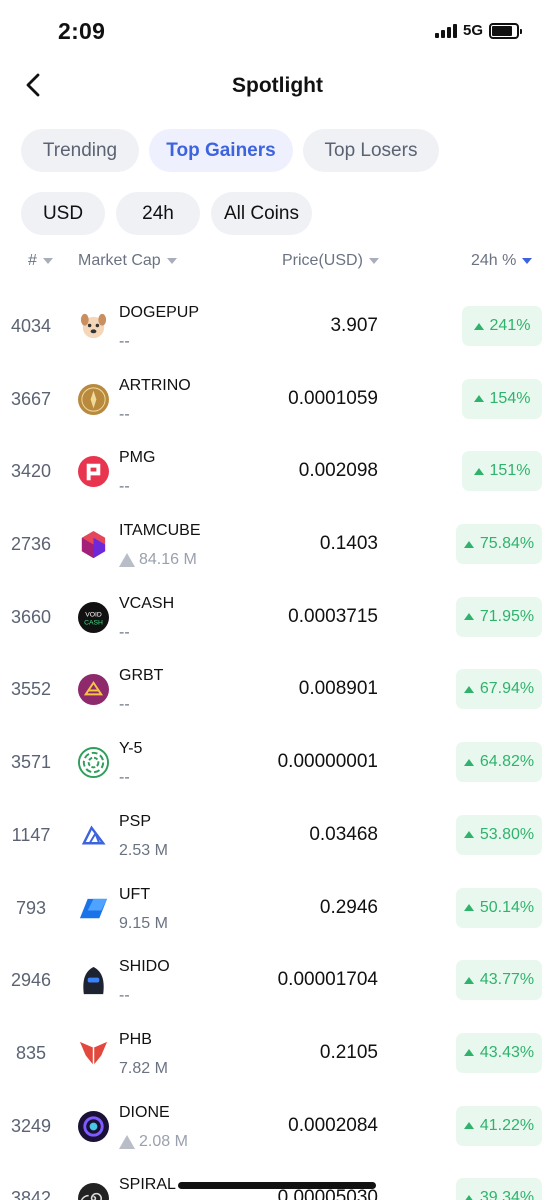  I want to click on spiral-icon, so click(93, 1191).